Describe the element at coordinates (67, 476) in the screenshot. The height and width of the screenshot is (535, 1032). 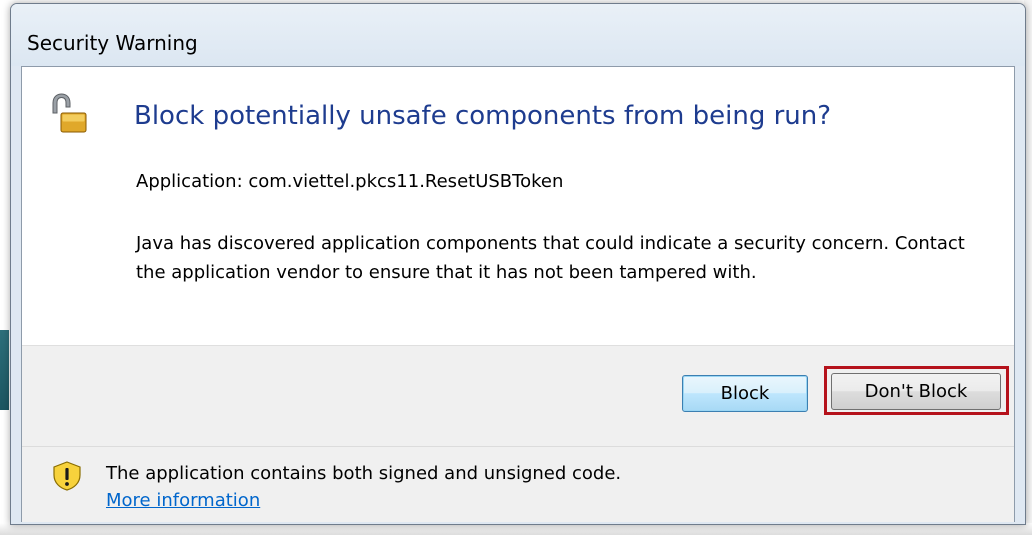
I see `shield-warning-icon` at that location.